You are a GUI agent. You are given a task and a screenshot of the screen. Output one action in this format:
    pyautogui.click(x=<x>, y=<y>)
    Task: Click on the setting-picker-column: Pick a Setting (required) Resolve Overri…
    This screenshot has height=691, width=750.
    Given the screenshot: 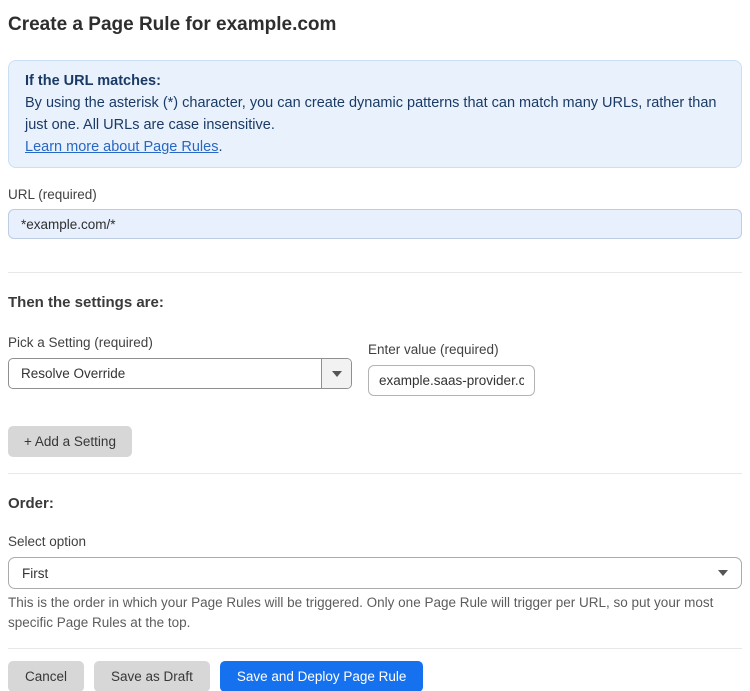 What is the action you would take?
    pyautogui.click(x=180, y=361)
    